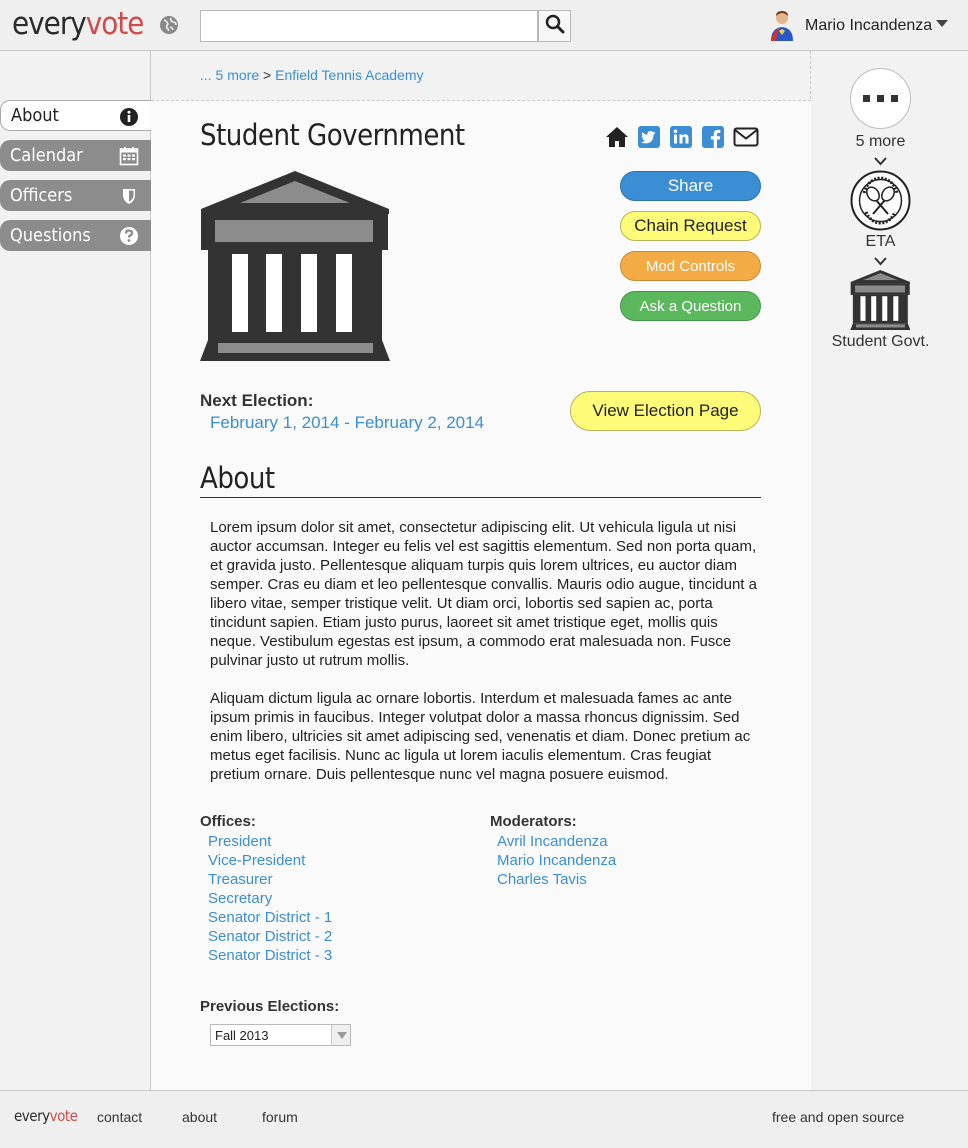  Describe the element at coordinates (50, 235) in the screenshot. I see `sidebar-item-label: Questions` at that location.